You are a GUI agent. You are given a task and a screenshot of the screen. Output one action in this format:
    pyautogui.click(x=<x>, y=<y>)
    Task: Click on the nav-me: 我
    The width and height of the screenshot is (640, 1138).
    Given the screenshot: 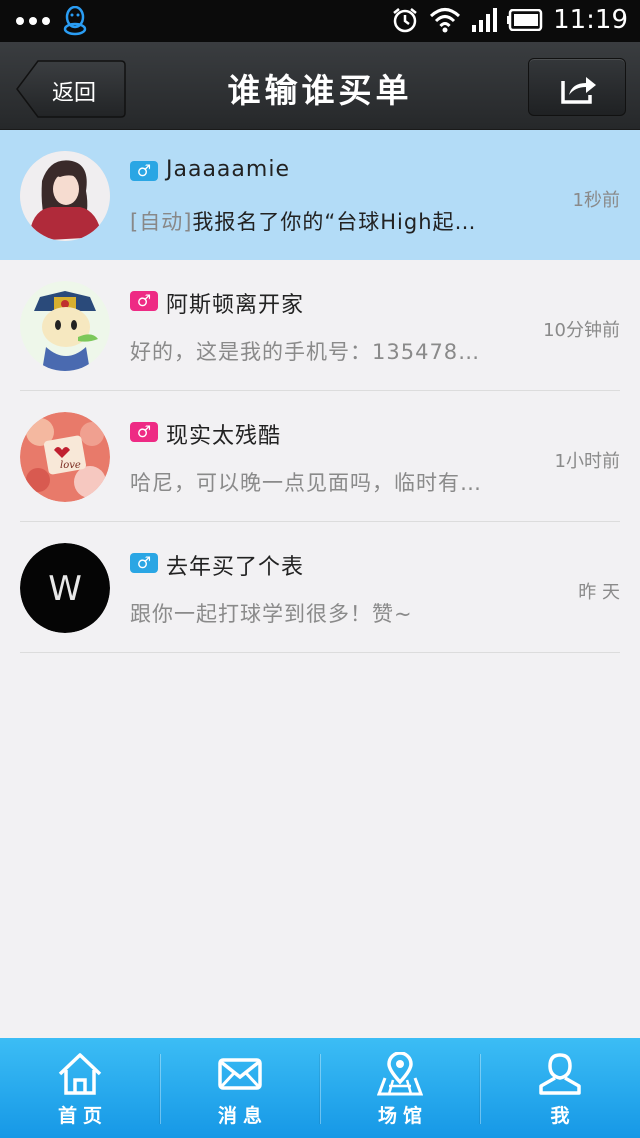 What is the action you would take?
    pyautogui.click(x=560, y=1088)
    